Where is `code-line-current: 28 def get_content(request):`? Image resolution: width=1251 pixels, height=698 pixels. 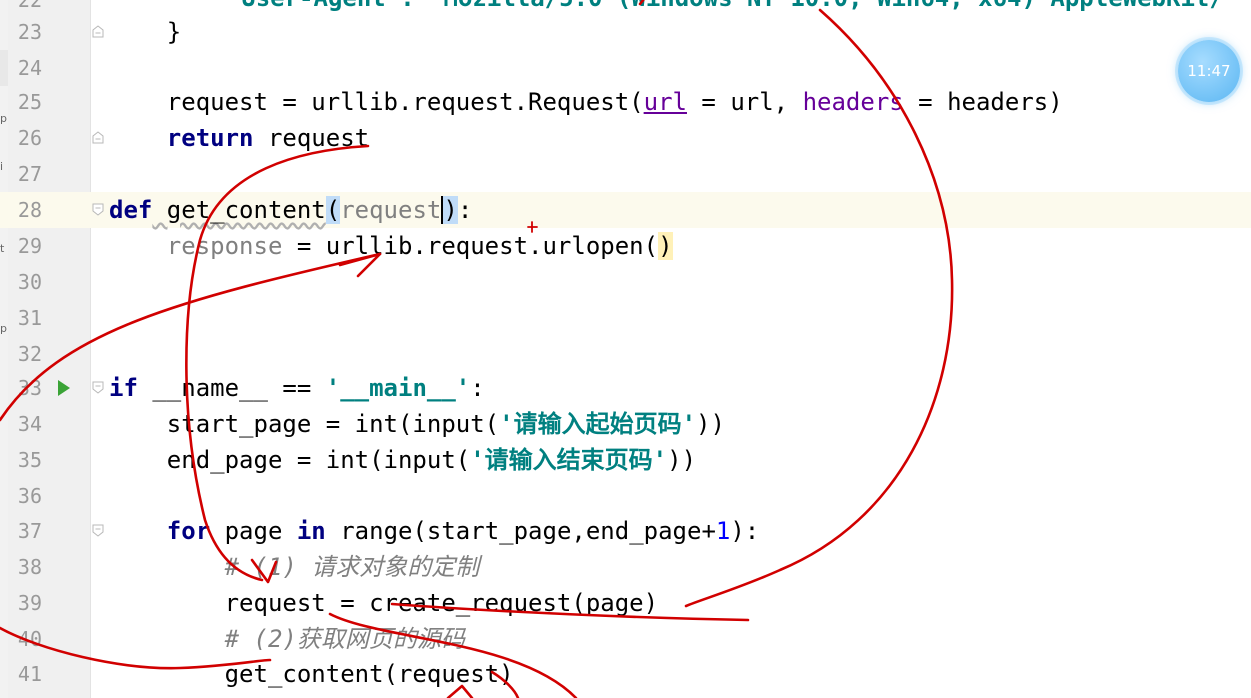
code-line-current: 28 def get_content(request): is located at coordinates (625, 210).